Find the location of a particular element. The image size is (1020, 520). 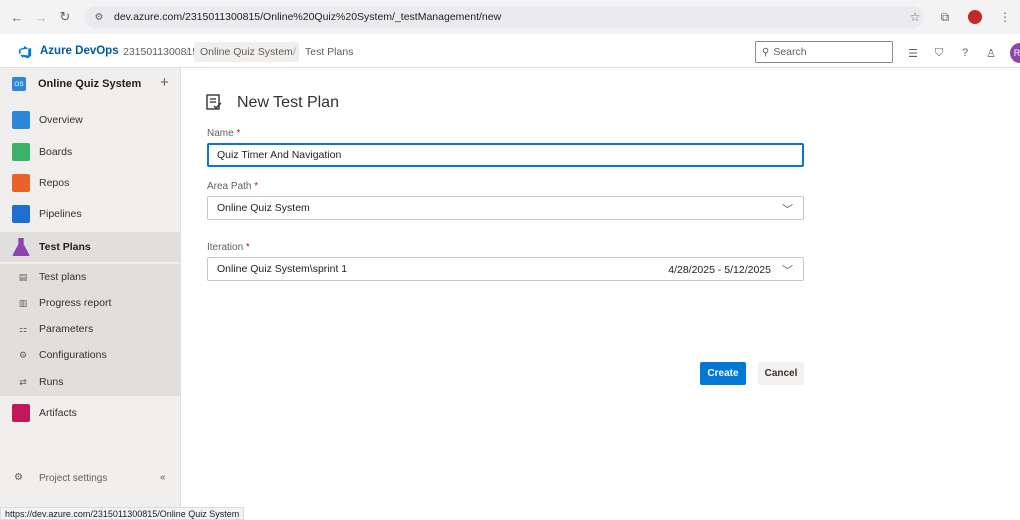

sidebar-subitem-parameters: ⚏ Parameters is located at coordinates (90, 329).